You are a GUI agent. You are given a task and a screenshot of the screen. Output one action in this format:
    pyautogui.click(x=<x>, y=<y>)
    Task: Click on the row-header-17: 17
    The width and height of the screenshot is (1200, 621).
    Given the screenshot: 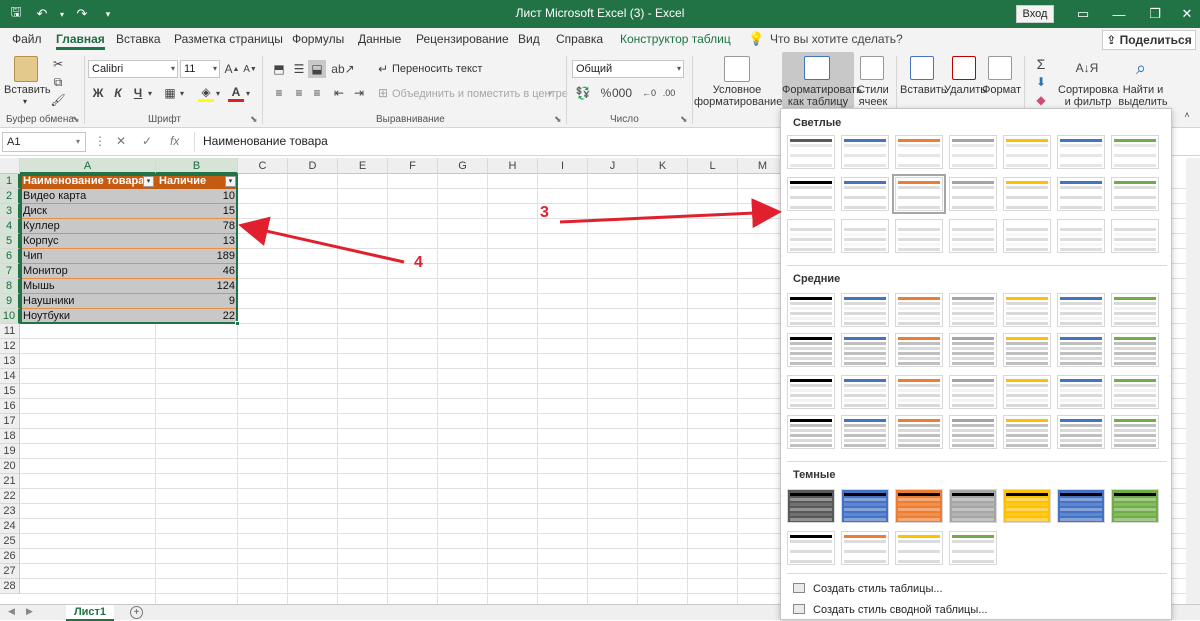 What is the action you would take?
    pyautogui.click(x=10, y=421)
    